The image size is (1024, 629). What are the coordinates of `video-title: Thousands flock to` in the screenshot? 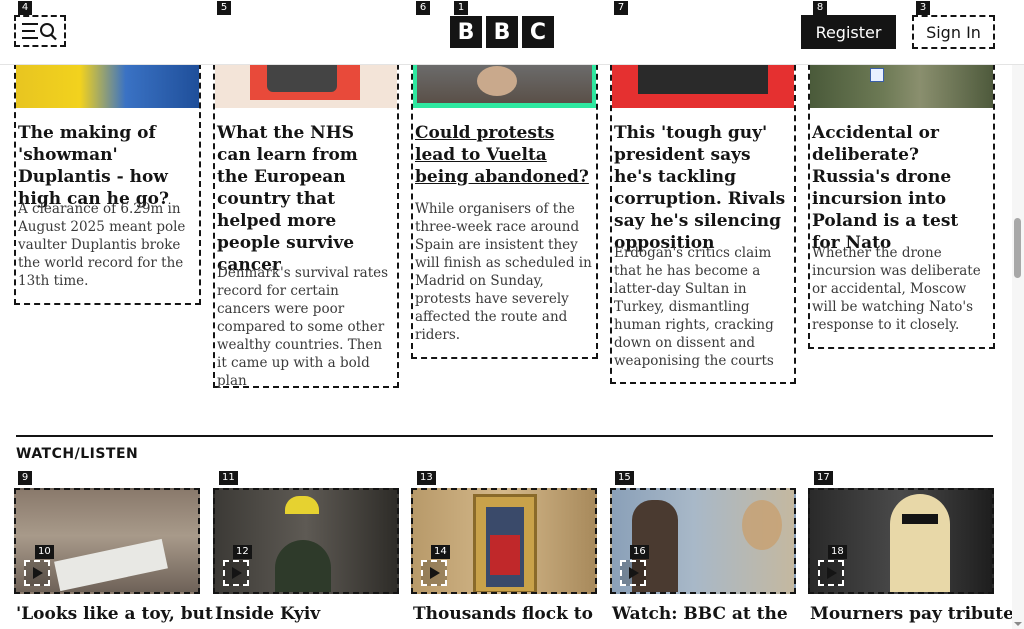 It's located at (503, 614).